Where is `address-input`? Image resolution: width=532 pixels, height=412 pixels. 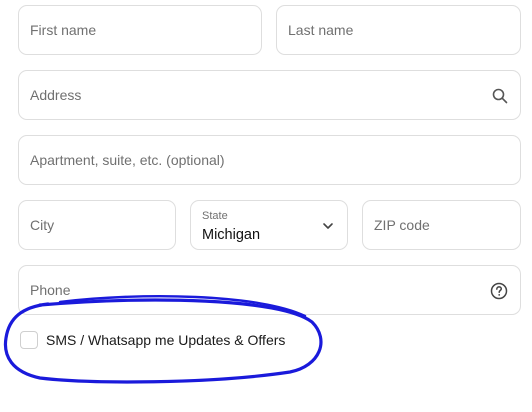 address-input is located at coordinates (269, 95).